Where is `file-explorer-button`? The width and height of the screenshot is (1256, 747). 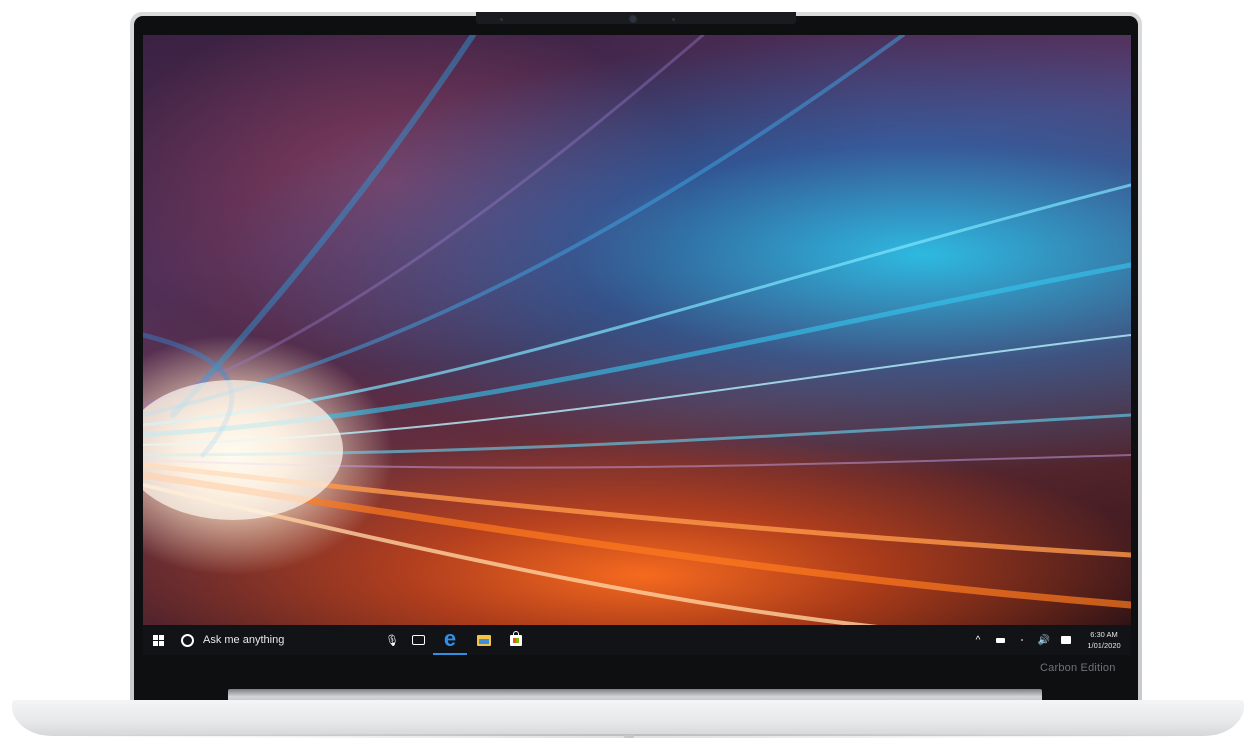 file-explorer-button is located at coordinates (484, 640).